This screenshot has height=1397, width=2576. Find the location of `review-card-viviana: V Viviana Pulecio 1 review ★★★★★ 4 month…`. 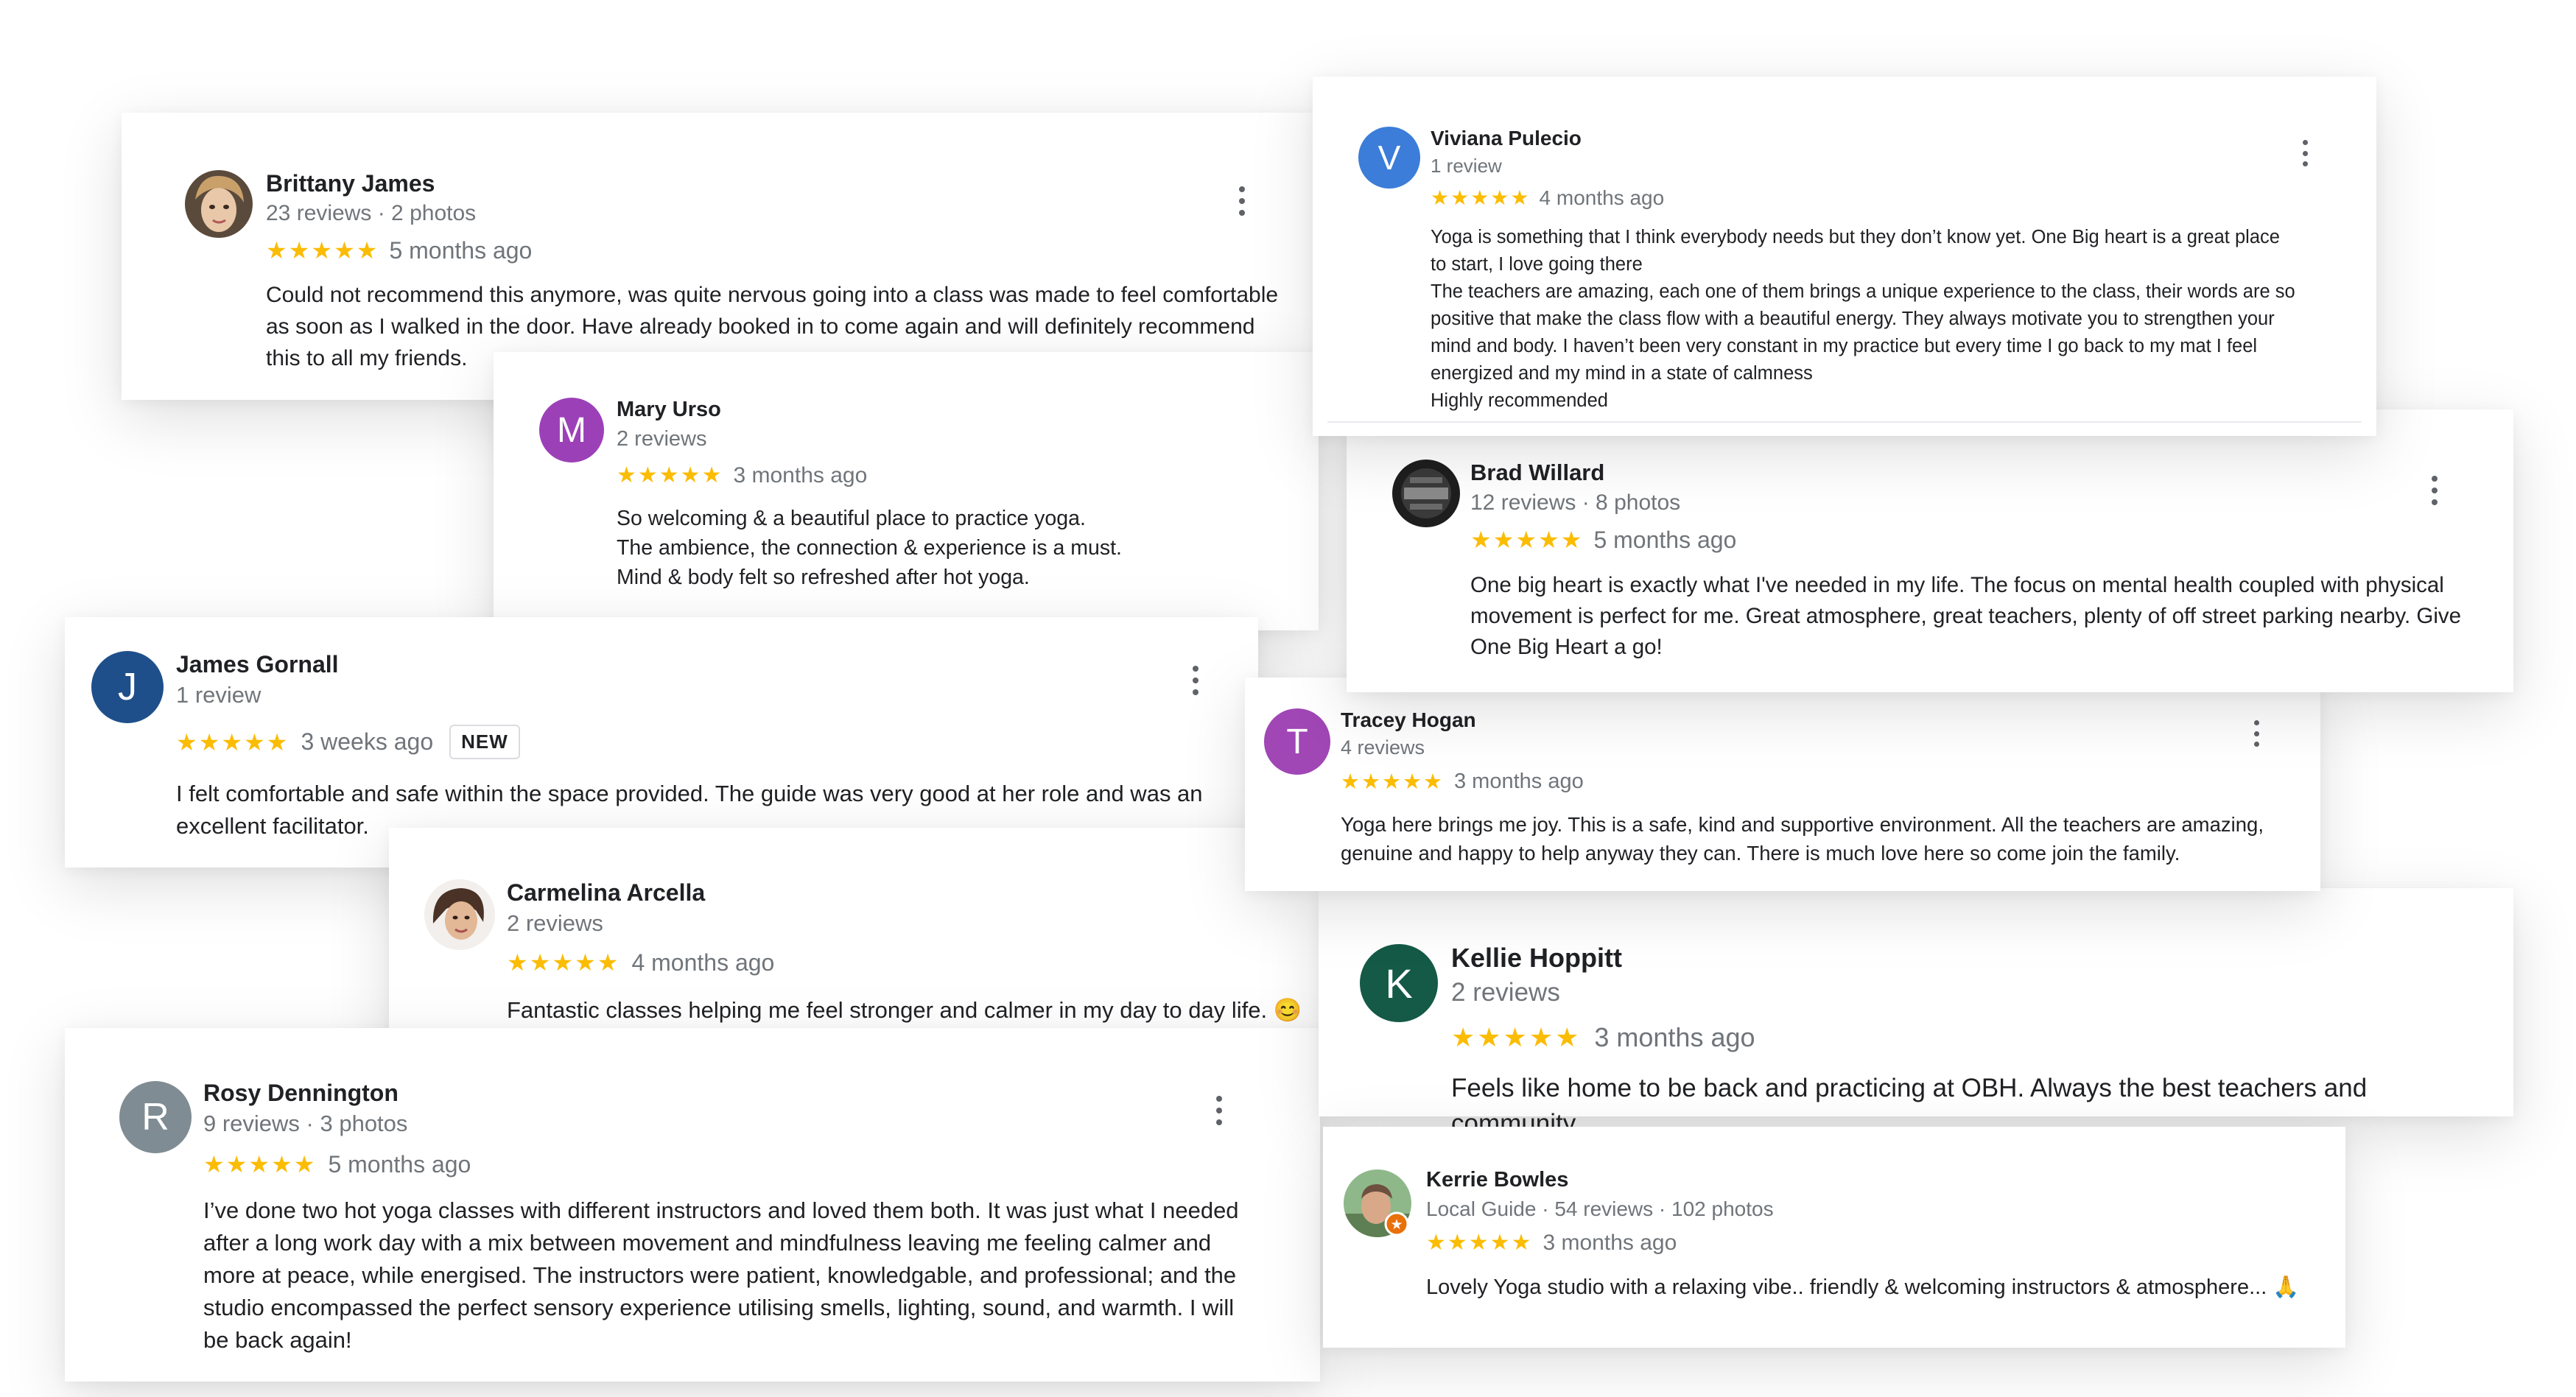

review-card-viviana: V Viviana Pulecio 1 review ★★★★★ 4 month… is located at coordinates (1844, 256).